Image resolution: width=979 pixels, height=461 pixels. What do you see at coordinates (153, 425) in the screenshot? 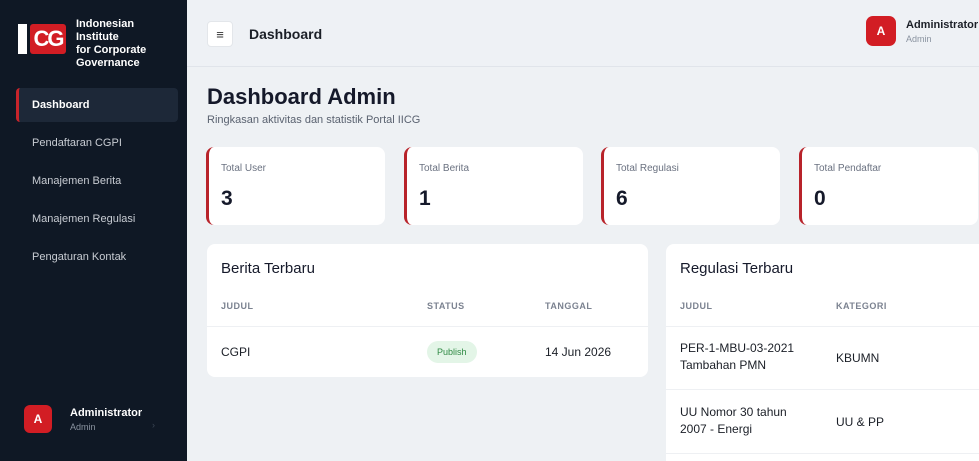
I see `chevron-icon: ›` at bounding box center [153, 425].